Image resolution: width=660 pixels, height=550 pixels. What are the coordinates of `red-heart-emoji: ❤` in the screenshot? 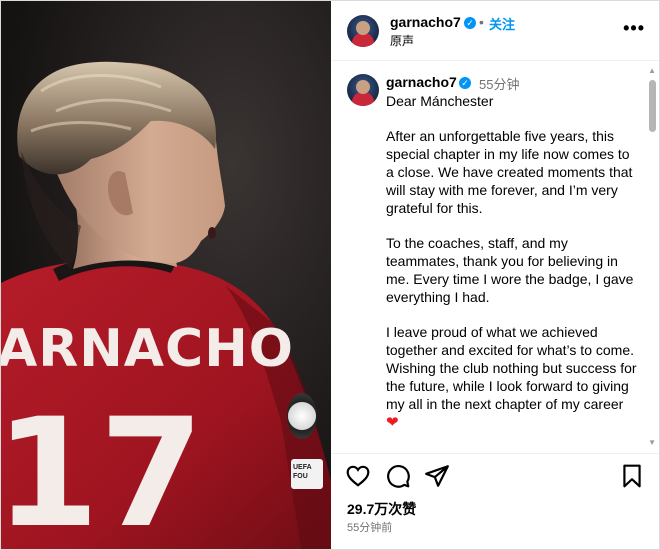 It's located at (392, 422).